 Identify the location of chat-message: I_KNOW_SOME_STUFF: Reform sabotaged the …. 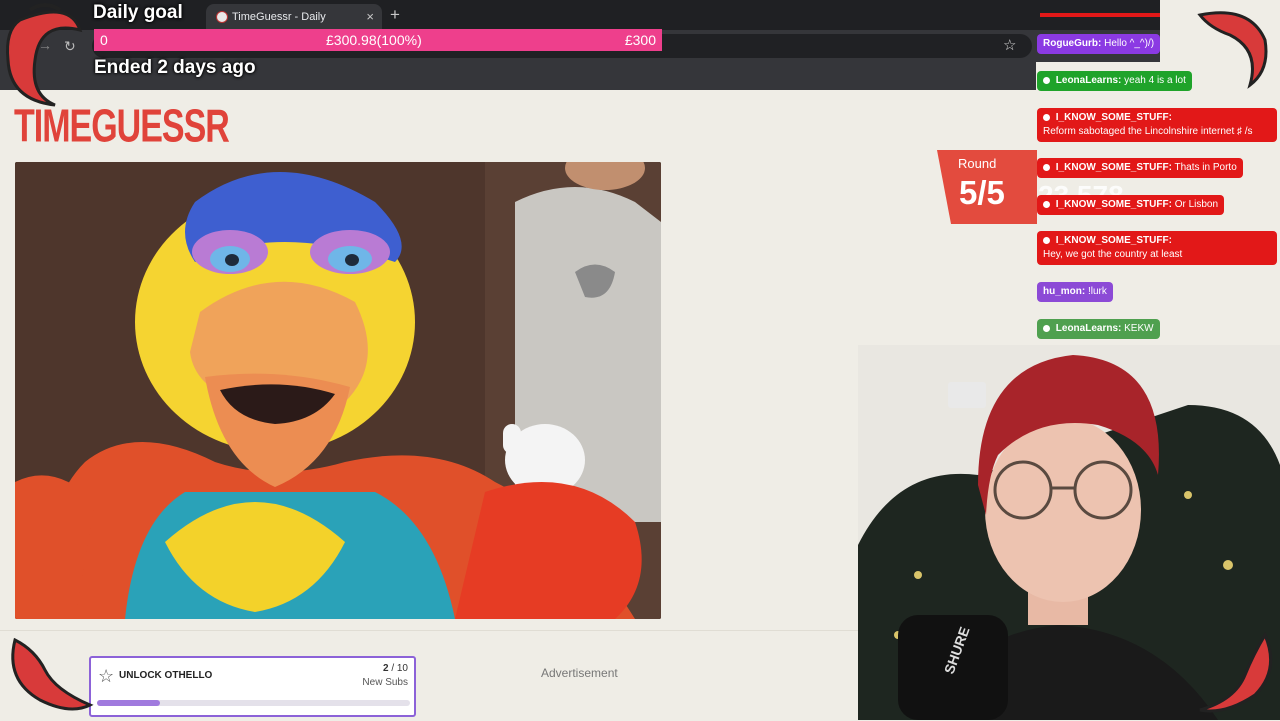
(1157, 125).